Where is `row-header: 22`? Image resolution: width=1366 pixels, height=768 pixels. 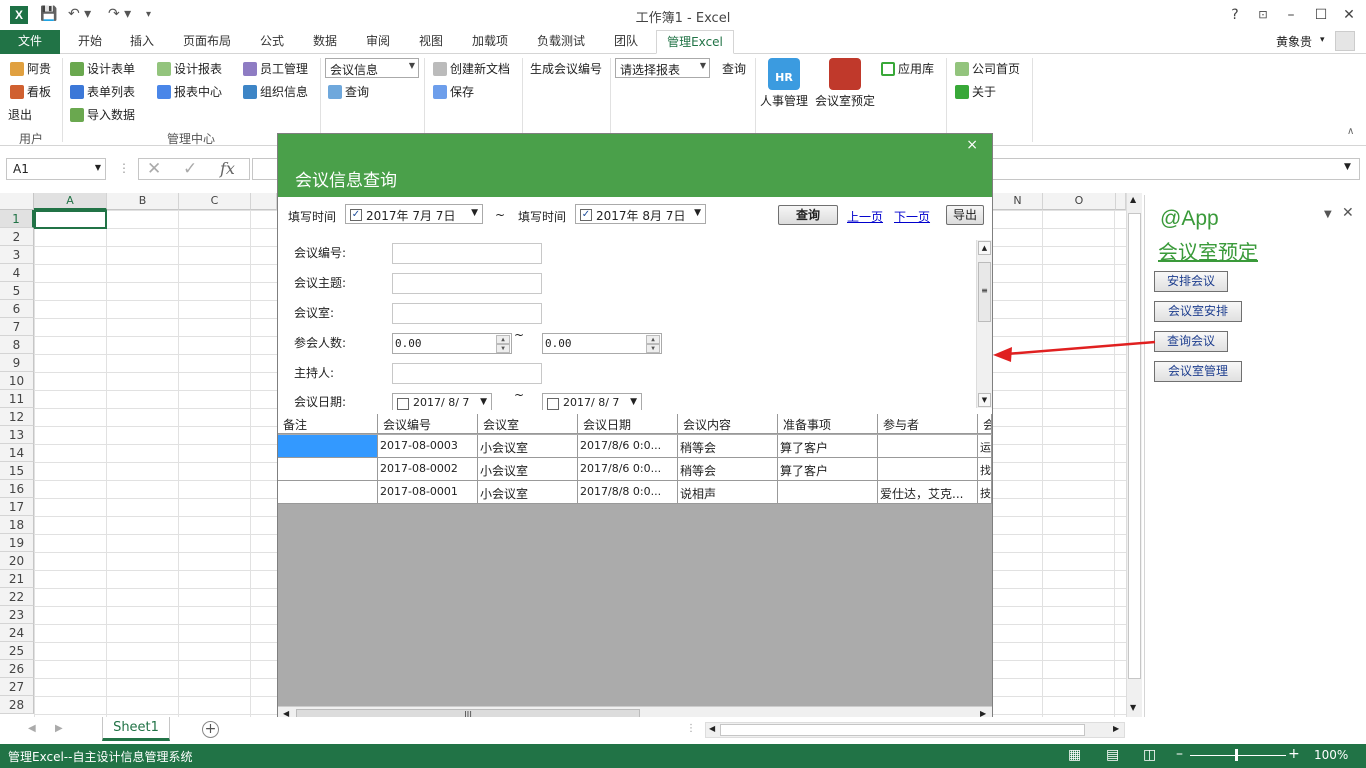
row-header: 22 is located at coordinates (17, 597).